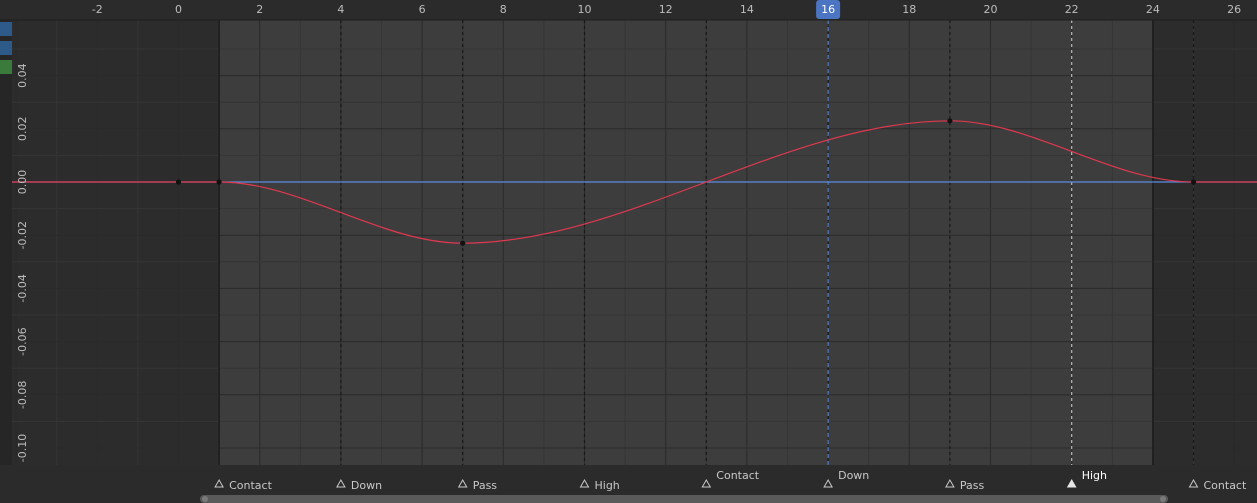  I want to click on frame-tick-label: 4, so click(340, 9).